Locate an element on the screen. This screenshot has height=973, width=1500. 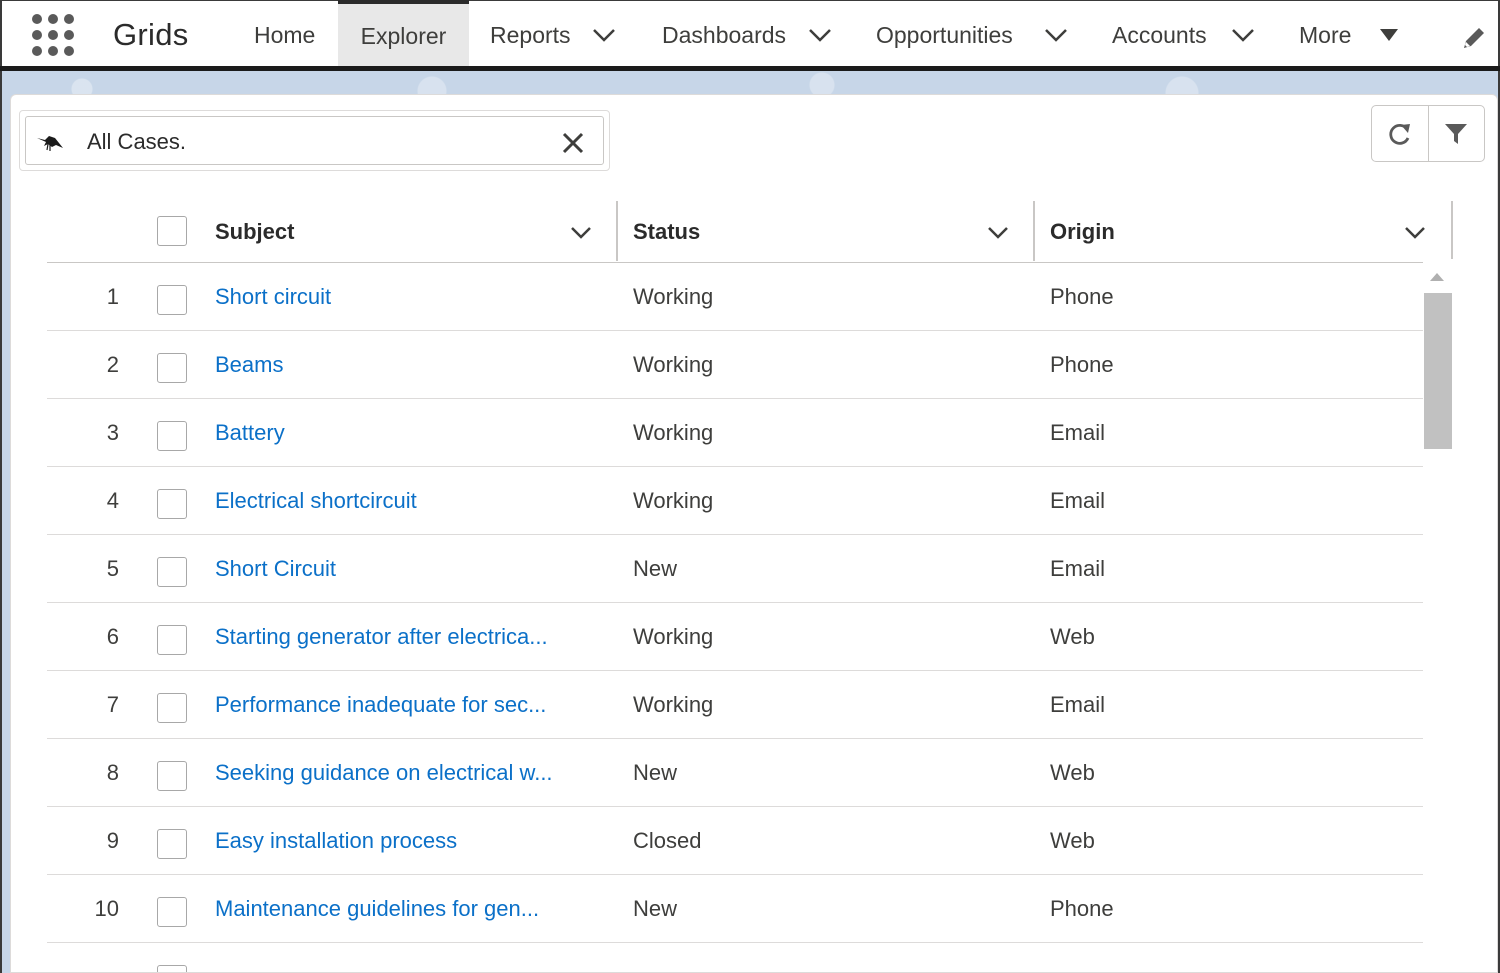
row-number: 9 is located at coordinates (112, 840).